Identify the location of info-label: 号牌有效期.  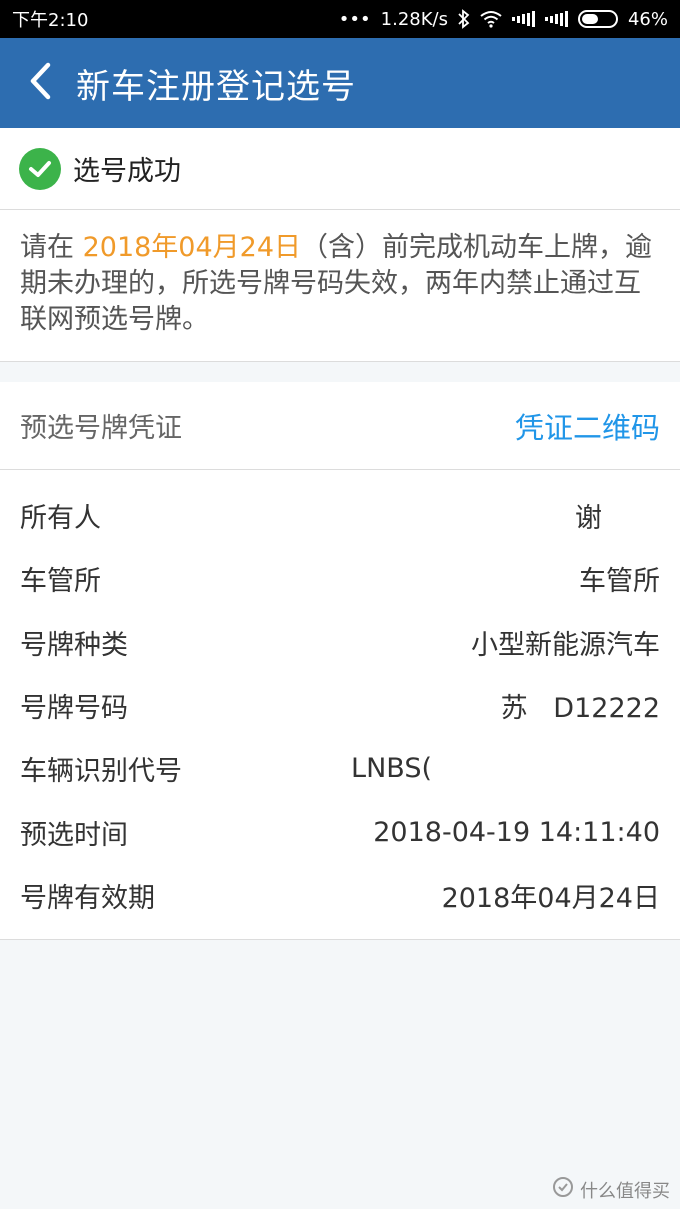
(87, 898).